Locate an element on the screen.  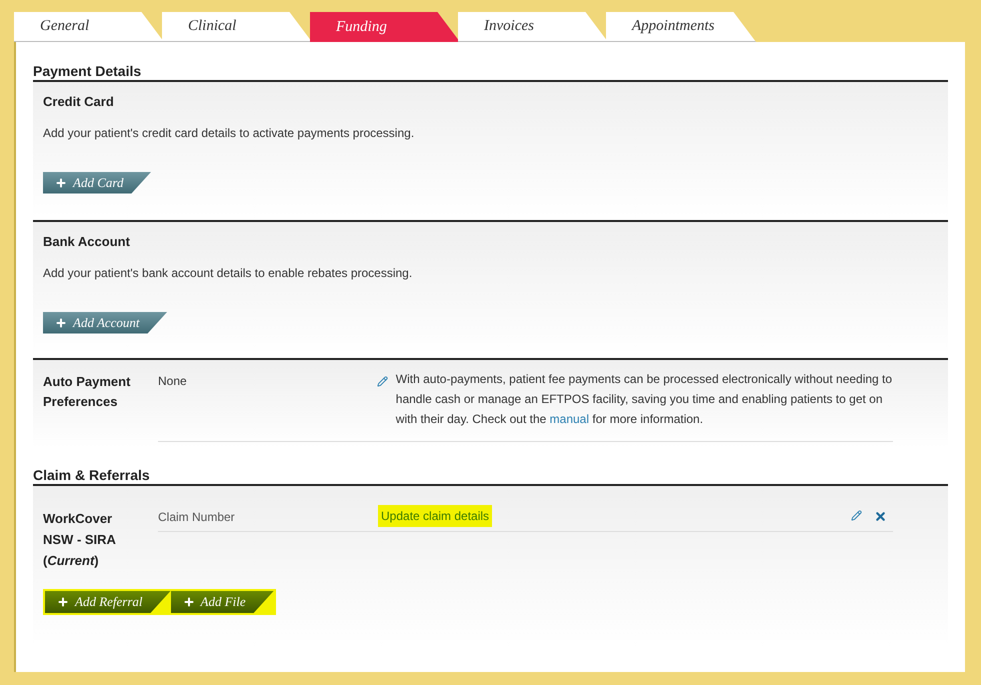
section-description: Add your patient's bank account details to enable rebates processing. is located at coordinates (228, 273).